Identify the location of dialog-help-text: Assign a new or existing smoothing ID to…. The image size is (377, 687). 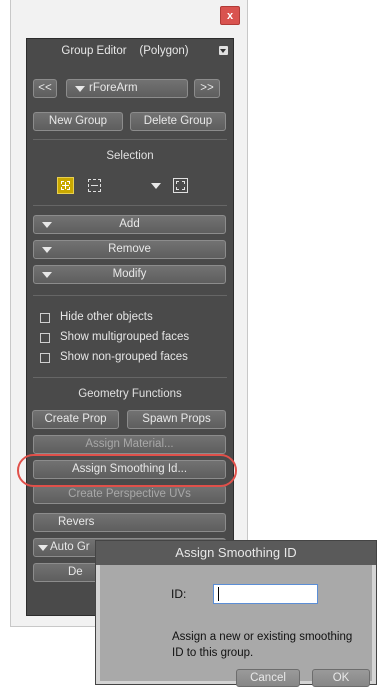
(262, 645).